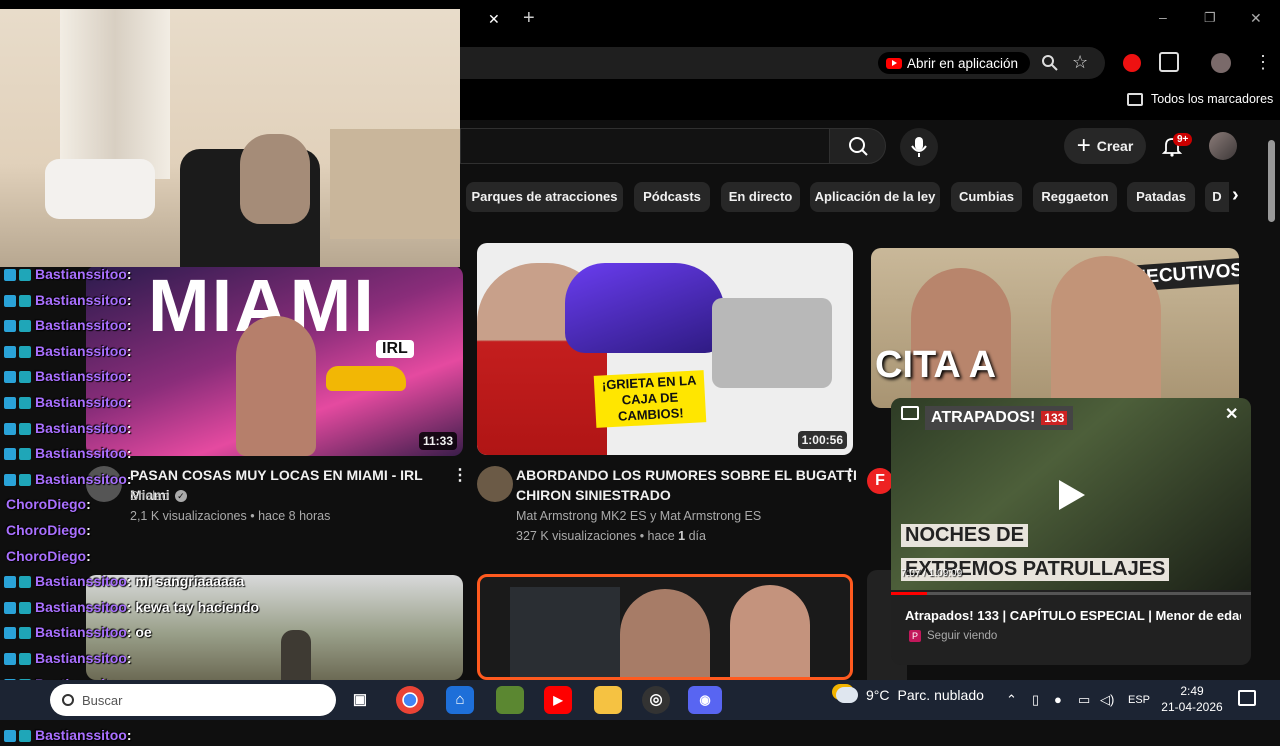 The image size is (1280, 746). I want to click on cloud-sun-icon, so click(847, 695).